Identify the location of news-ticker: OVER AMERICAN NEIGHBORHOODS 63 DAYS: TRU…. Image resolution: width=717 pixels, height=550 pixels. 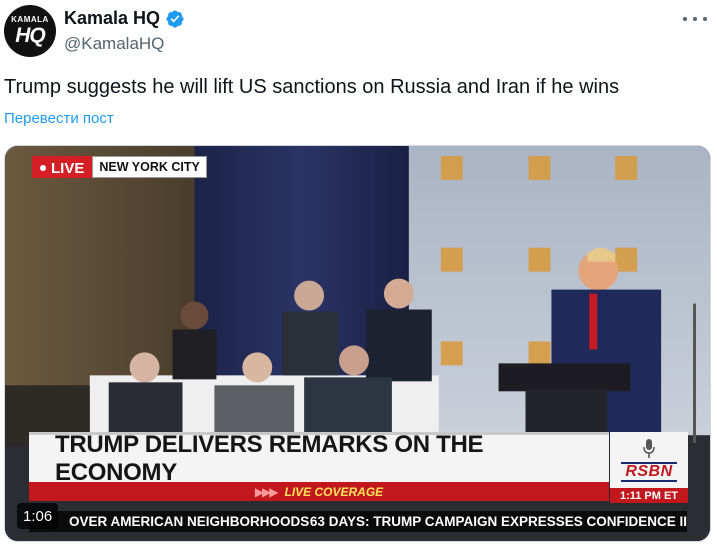
(358, 521).